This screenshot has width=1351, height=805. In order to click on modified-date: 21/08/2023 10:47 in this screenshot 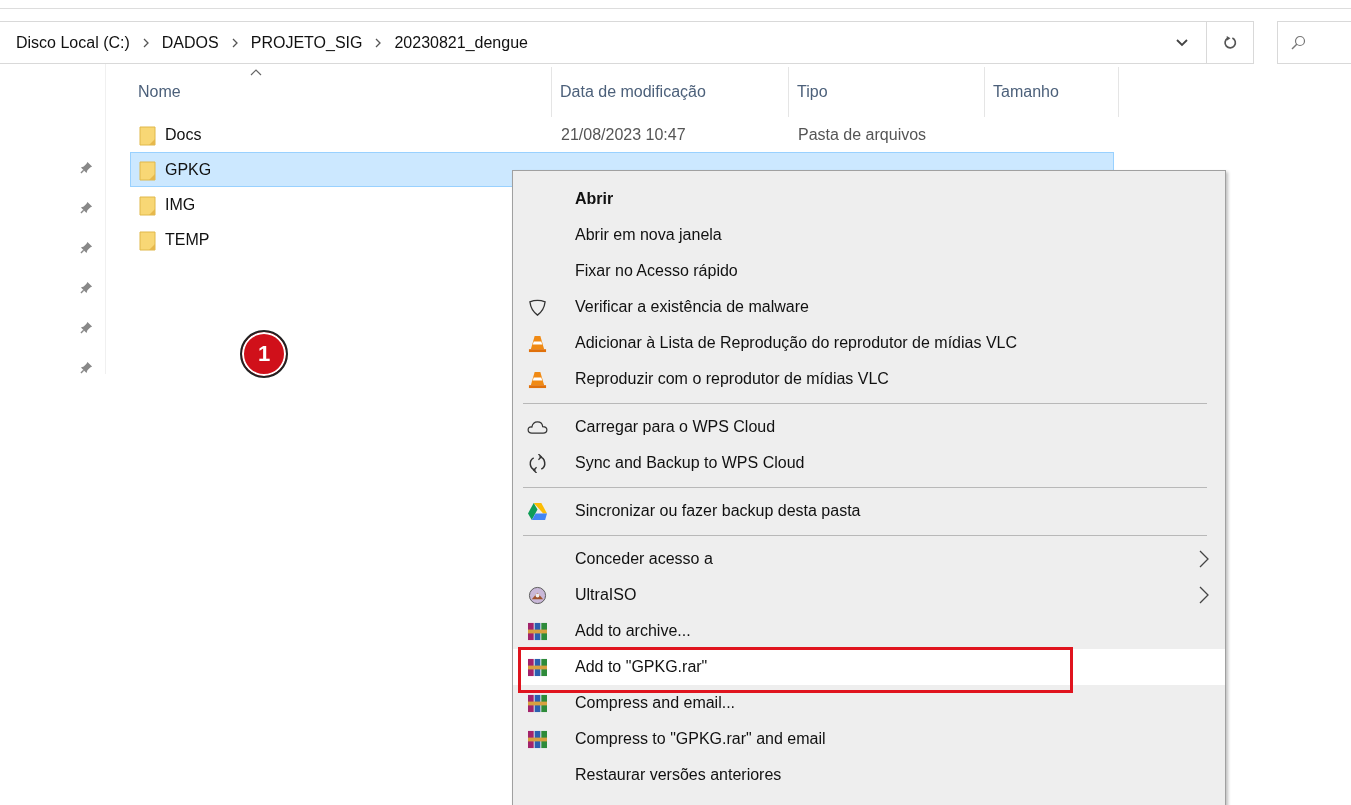, I will do `click(623, 134)`.